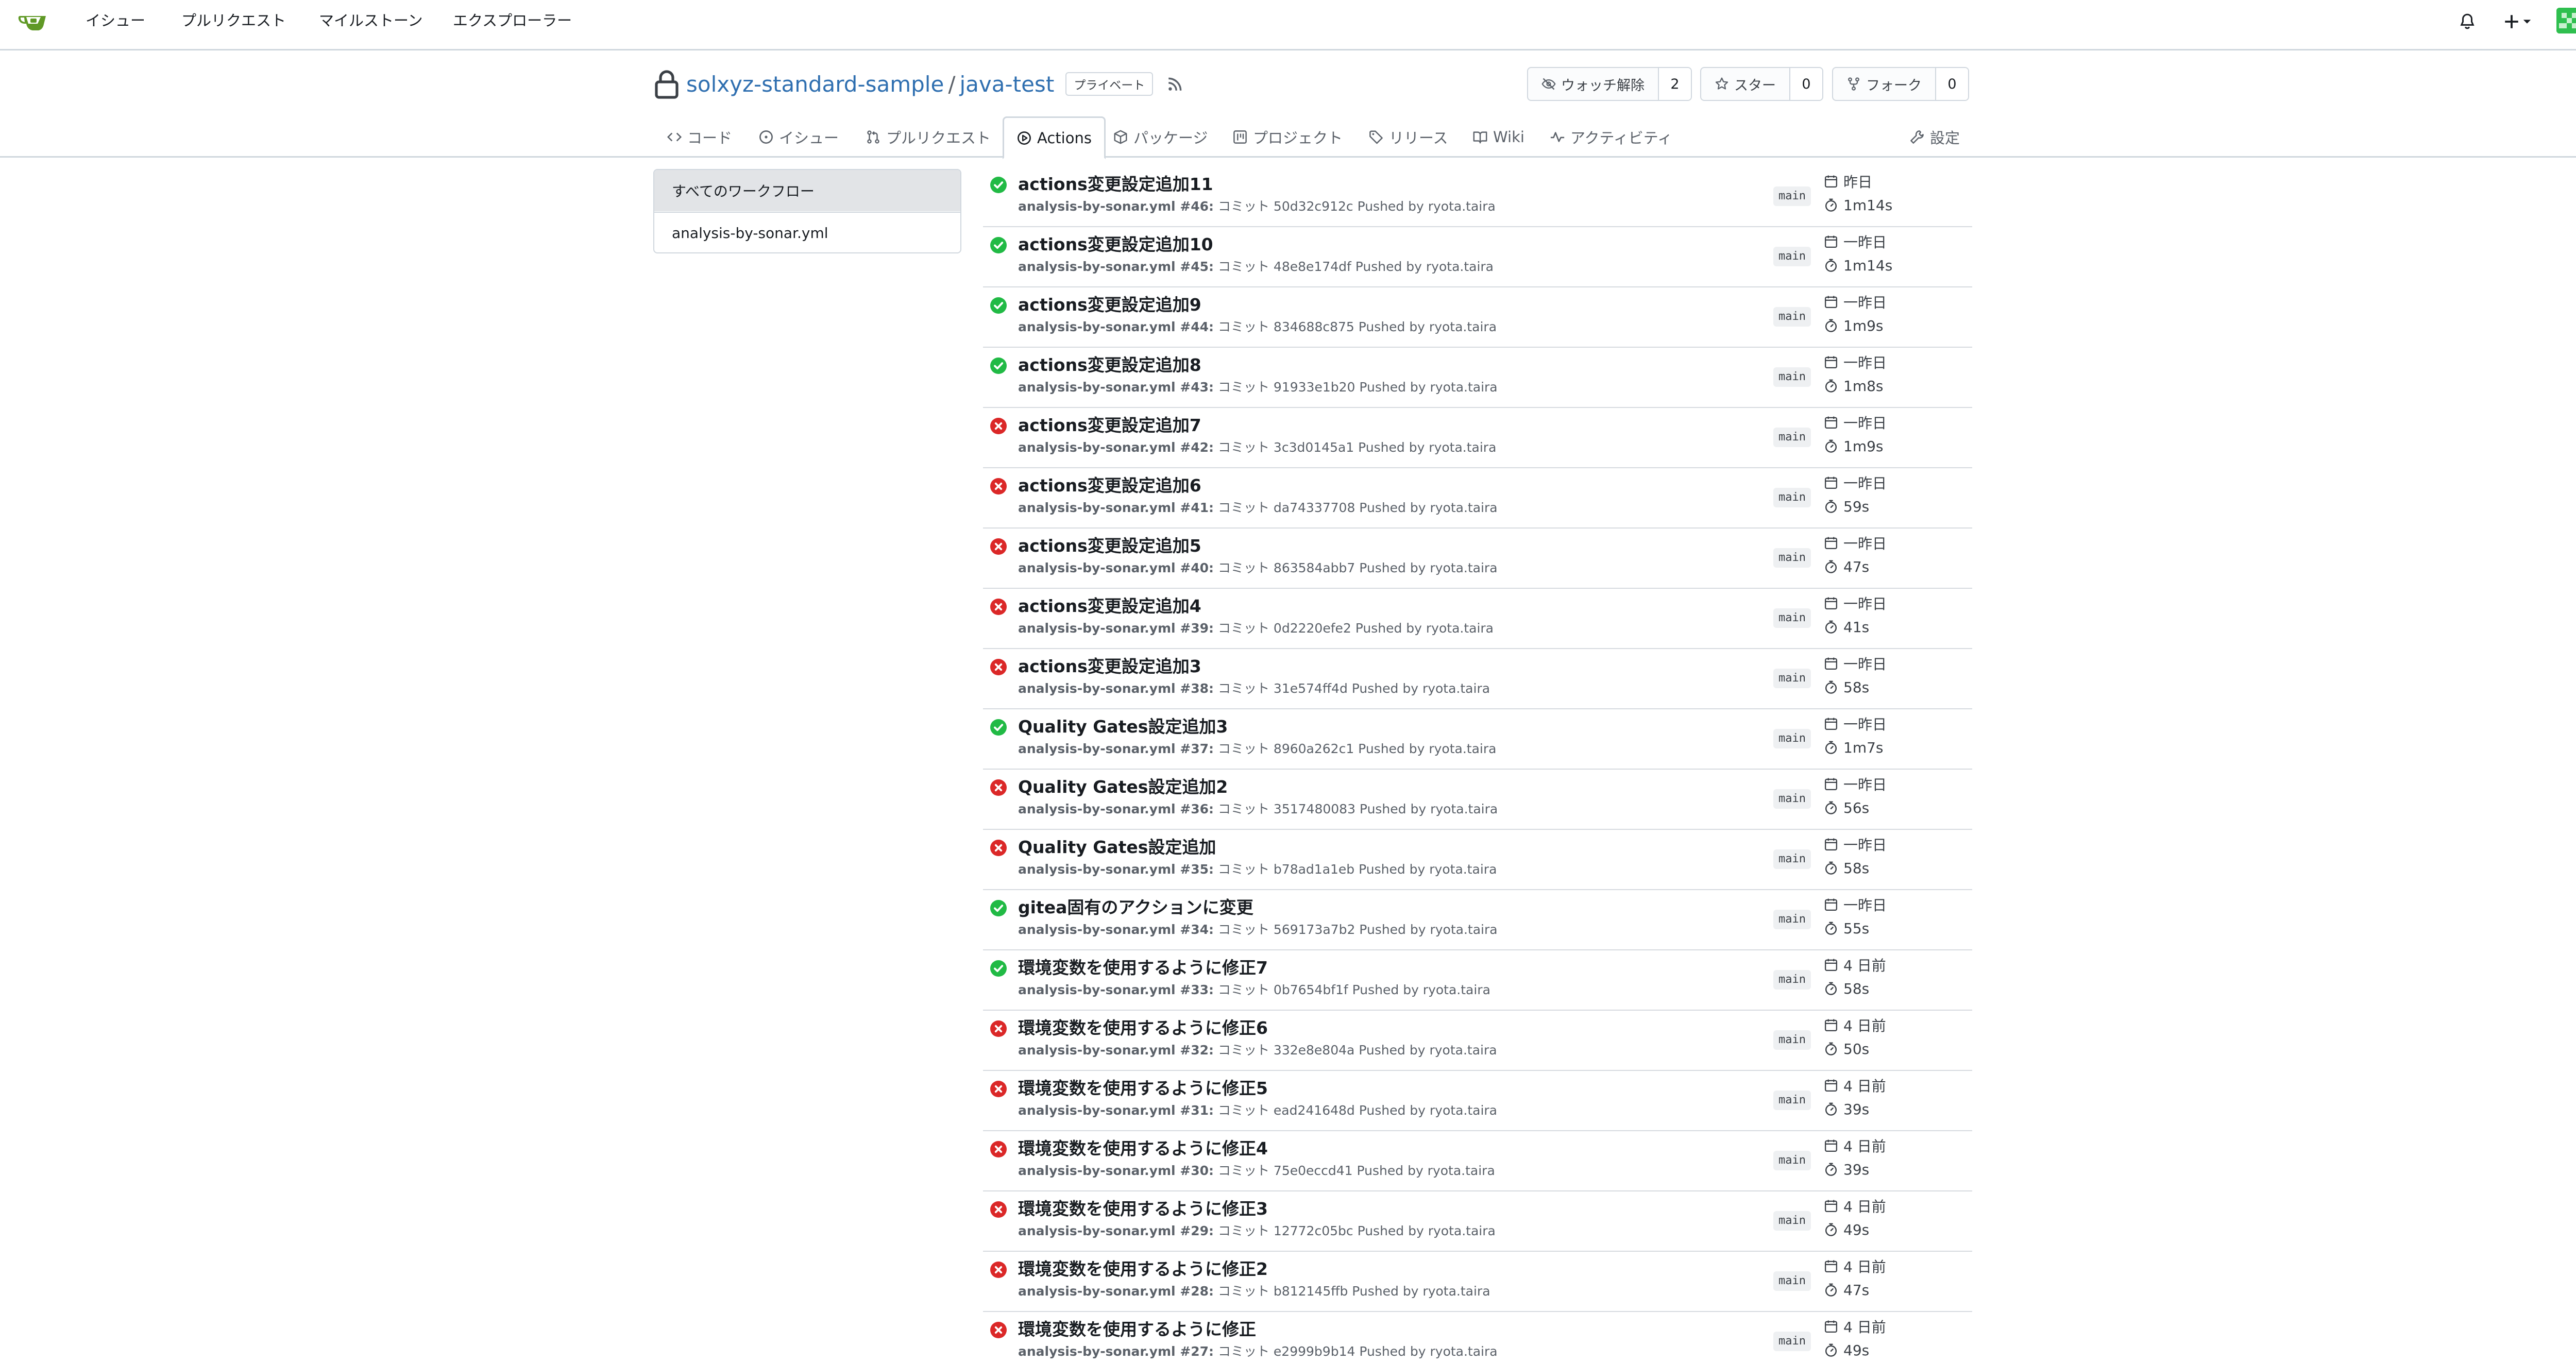 The height and width of the screenshot is (1363, 2576). What do you see at coordinates (928, 137) in the screenshot?
I see `tab-pull-requests: プルリクエスト` at bounding box center [928, 137].